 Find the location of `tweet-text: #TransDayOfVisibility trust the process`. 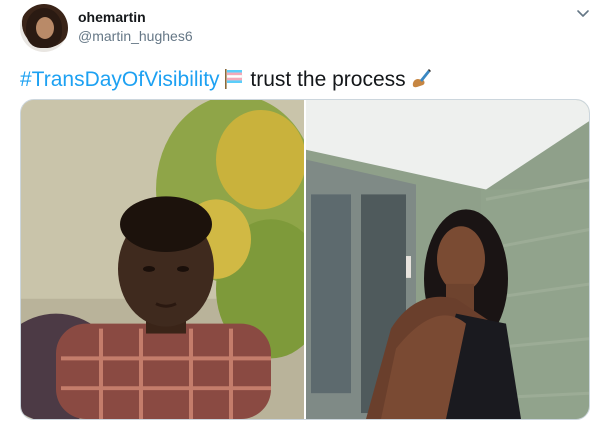

tweet-text: #TransDayOfVisibility trust the process is located at coordinates (226, 79).